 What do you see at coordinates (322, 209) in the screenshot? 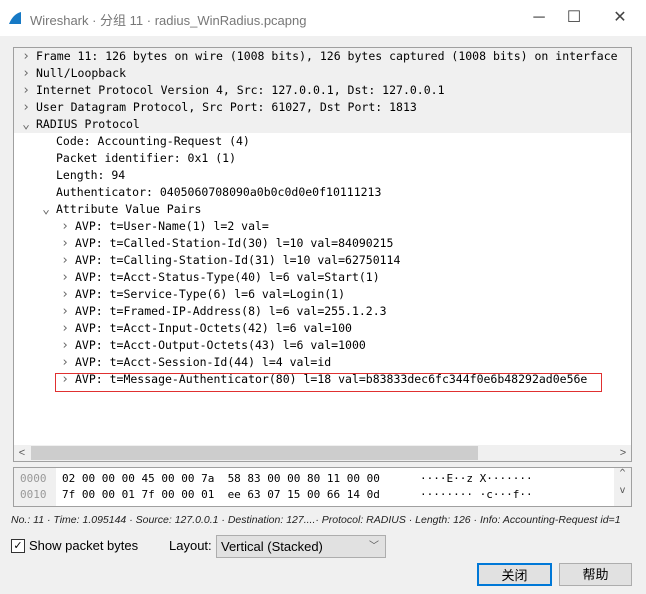
I see `tree-row: ⌄ Attribute Value Pairs` at bounding box center [322, 209].